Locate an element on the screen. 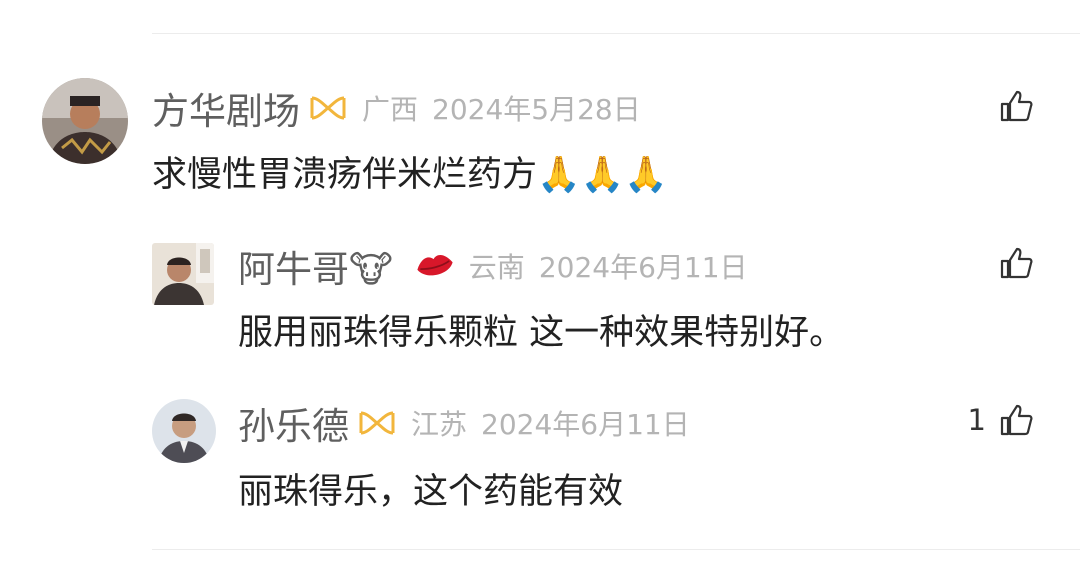 The height and width of the screenshot is (575, 1080). red-lips-icon is located at coordinates (435, 266).